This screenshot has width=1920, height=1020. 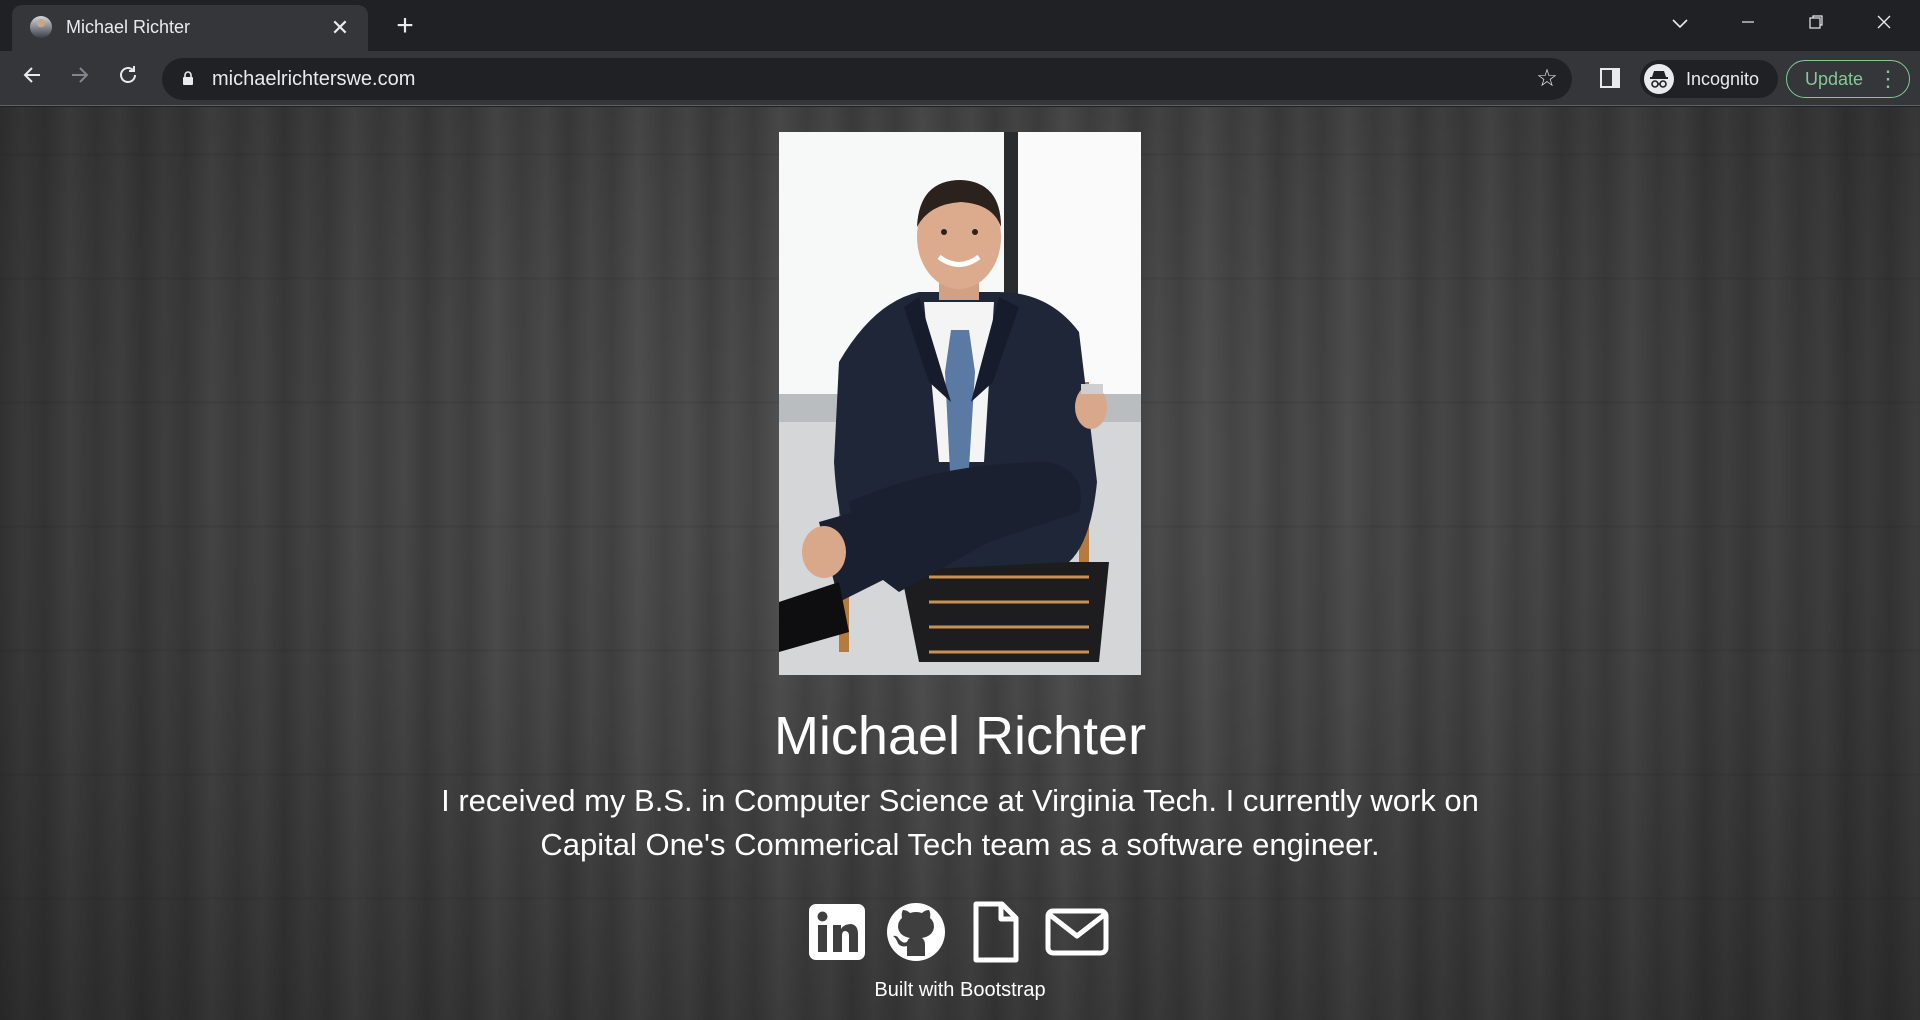 What do you see at coordinates (80, 79) in the screenshot?
I see `forward-icon` at bounding box center [80, 79].